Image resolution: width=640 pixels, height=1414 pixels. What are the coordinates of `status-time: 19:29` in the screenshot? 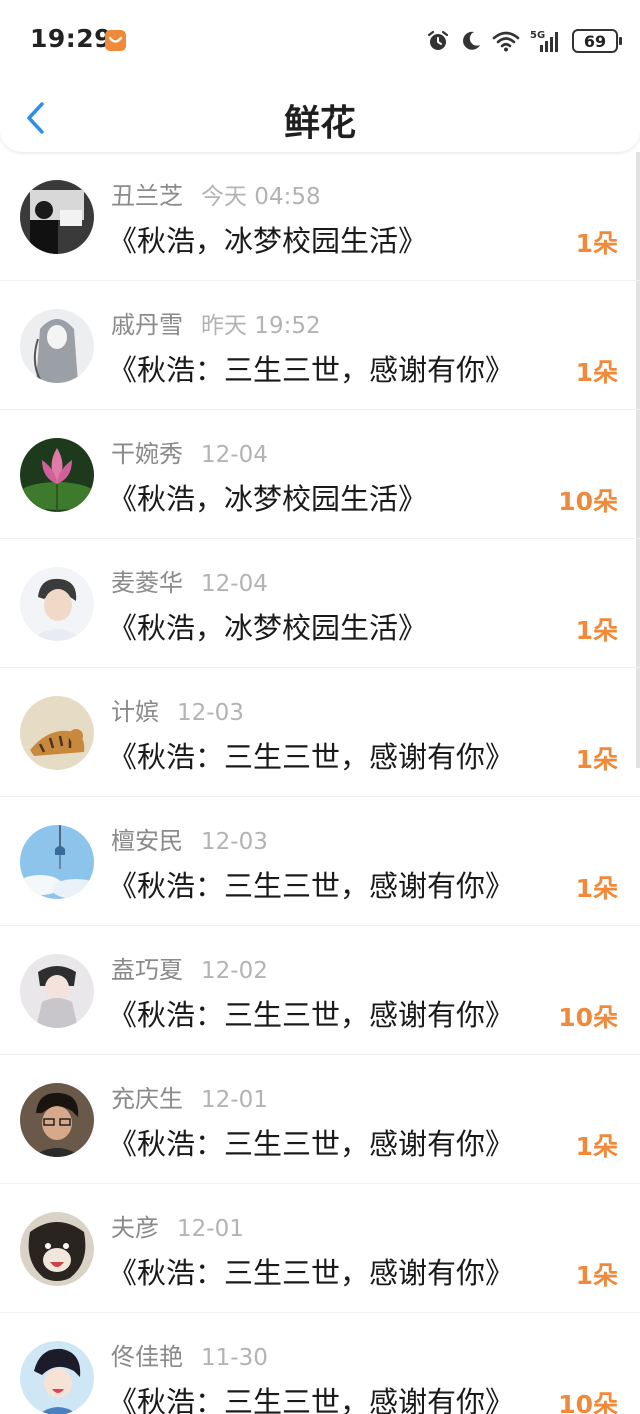 It's located at (71, 38).